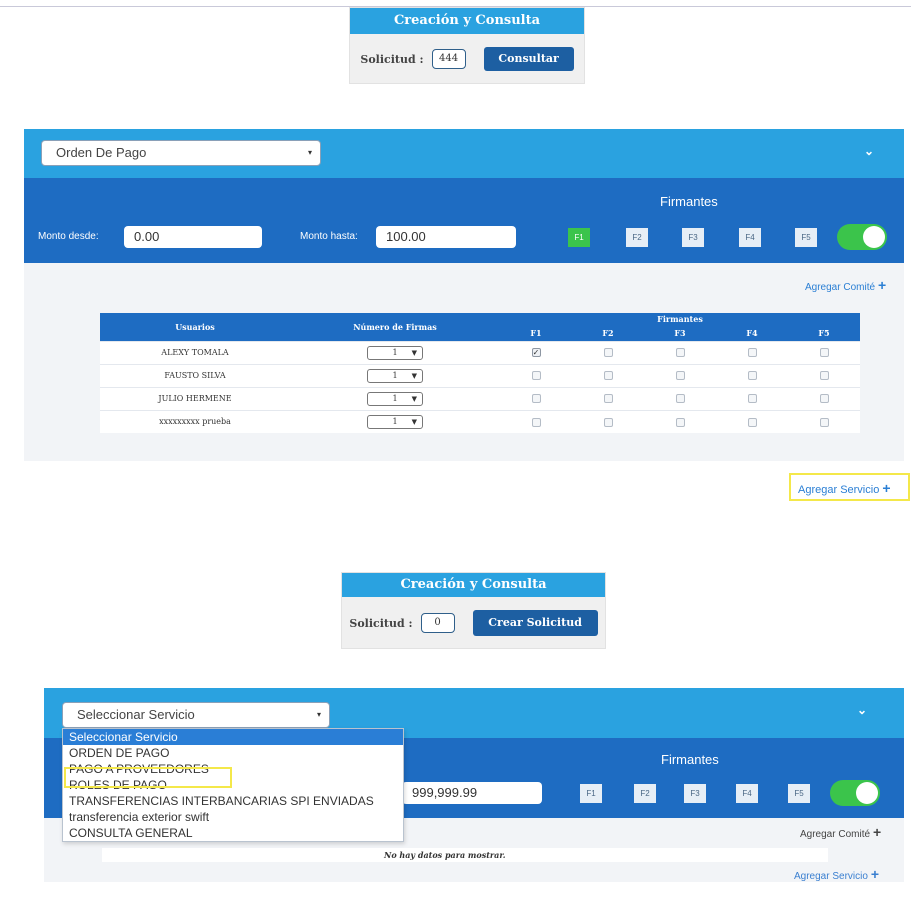 Image resolution: width=911 pixels, height=916 pixels. What do you see at coordinates (752, 333) in the screenshot?
I see `col-f4: F4` at bounding box center [752, 333].